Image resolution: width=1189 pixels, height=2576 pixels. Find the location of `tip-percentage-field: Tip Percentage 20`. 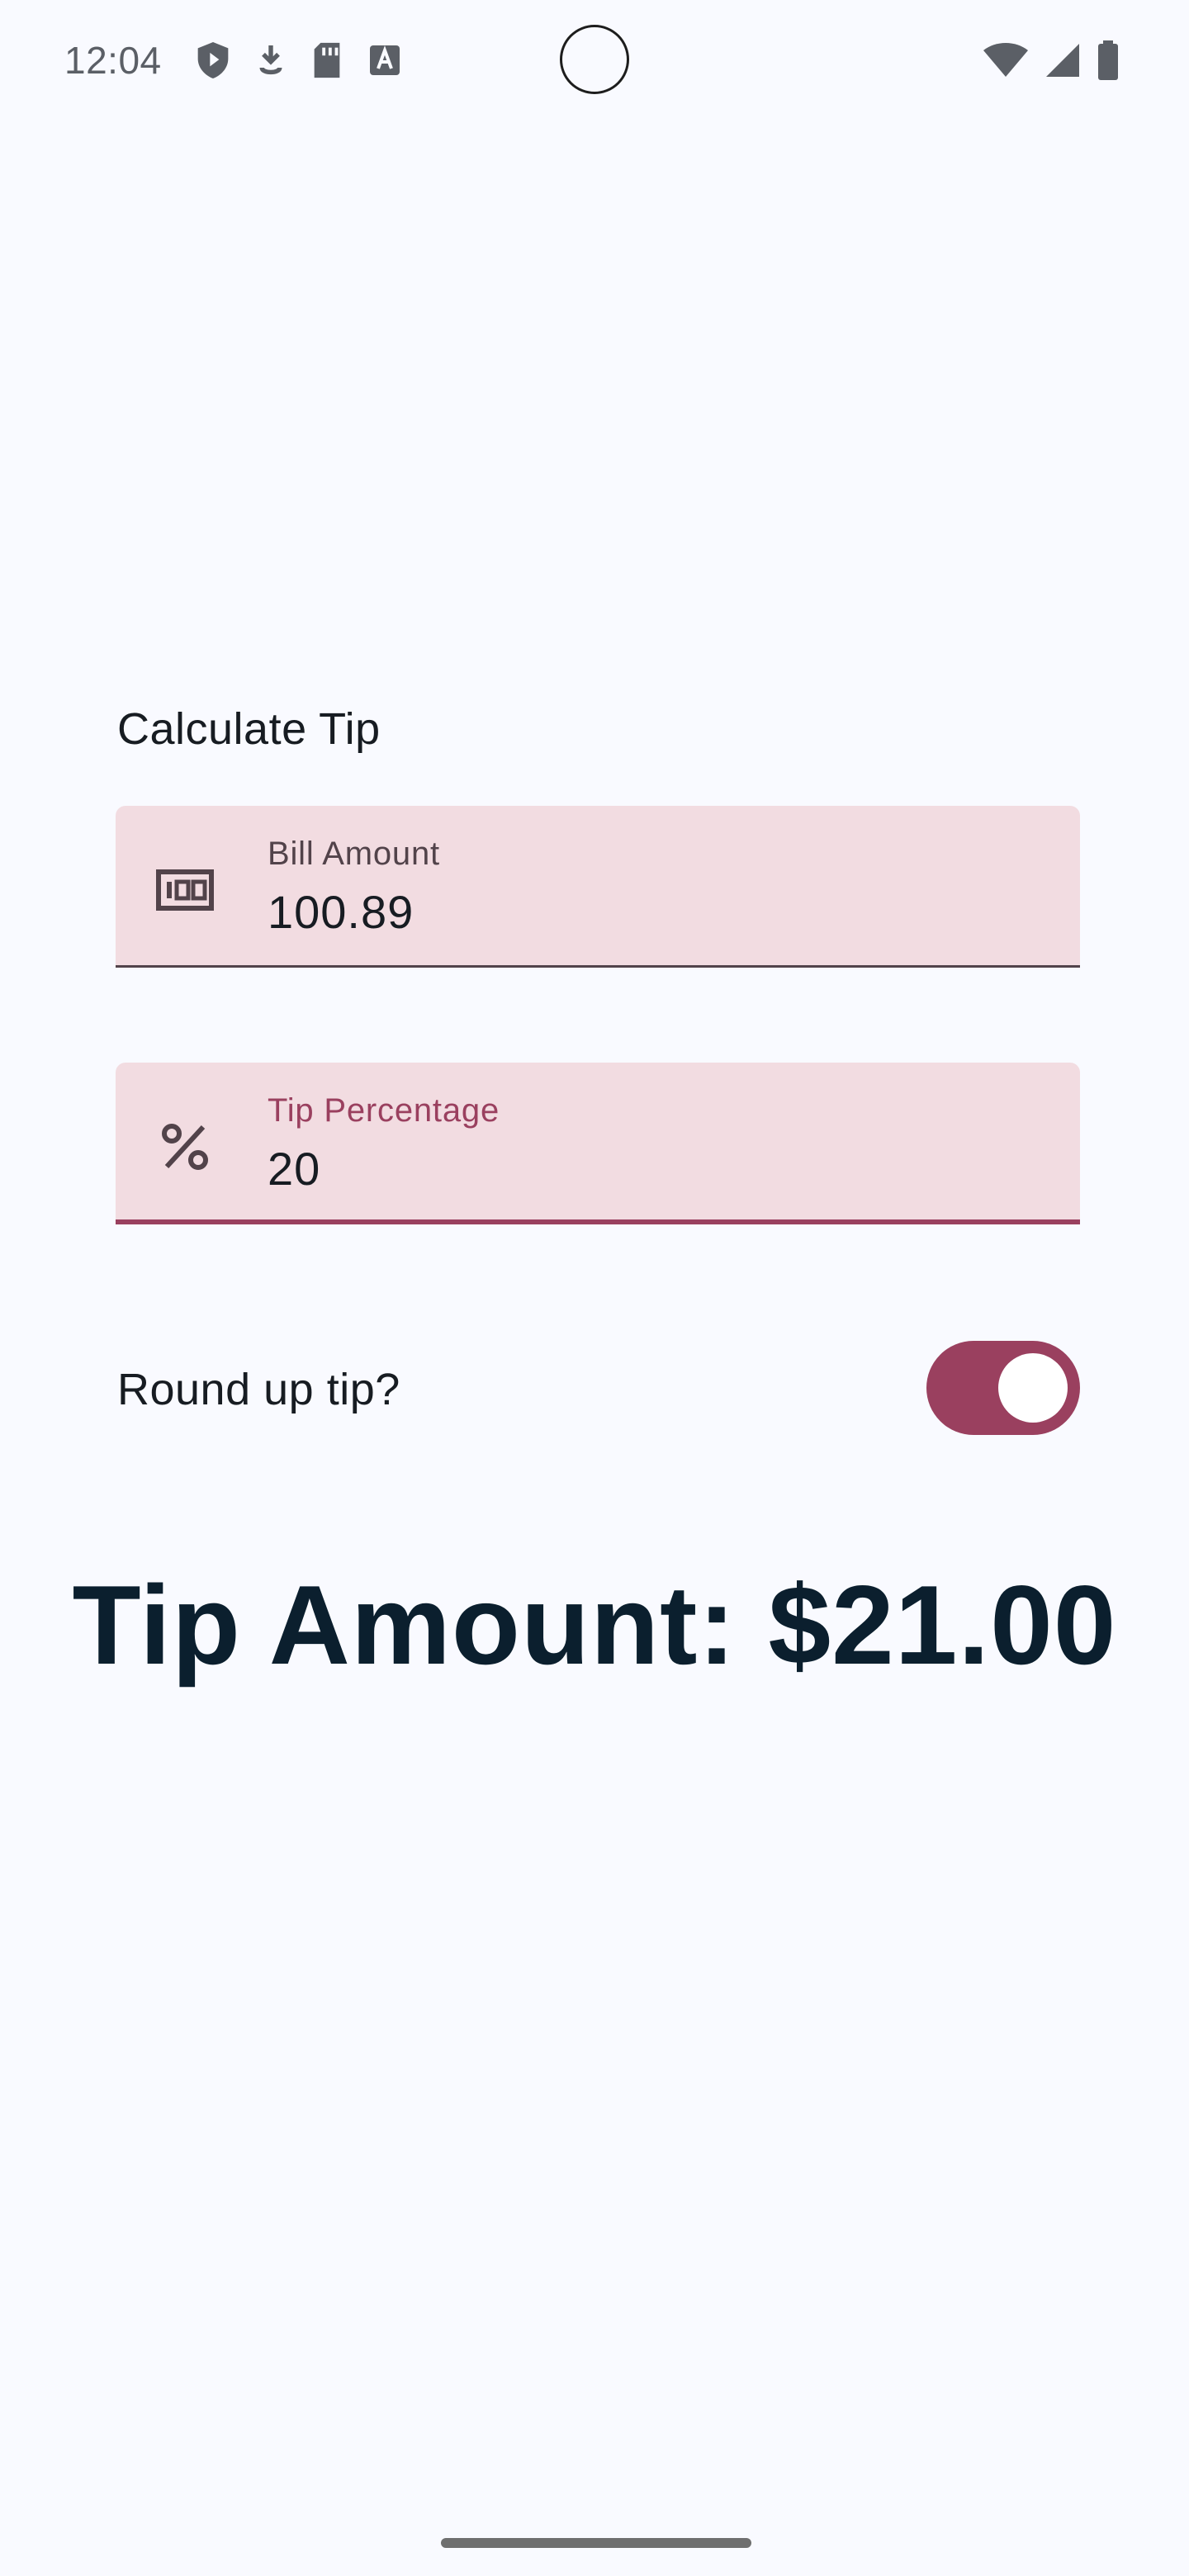

tip-percentage-field: Tip Percentage 20 is located at coordinates (598, 1143).